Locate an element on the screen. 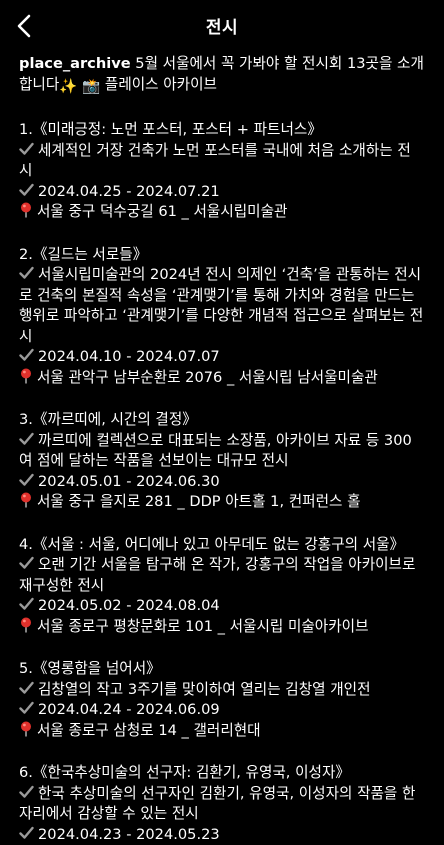 The image size is (444, 845). exhibition-location-line: 서울 관악구 남부순환로 2076 _ 서울시립 남서울미술관 is located at coordinates (221, 378).